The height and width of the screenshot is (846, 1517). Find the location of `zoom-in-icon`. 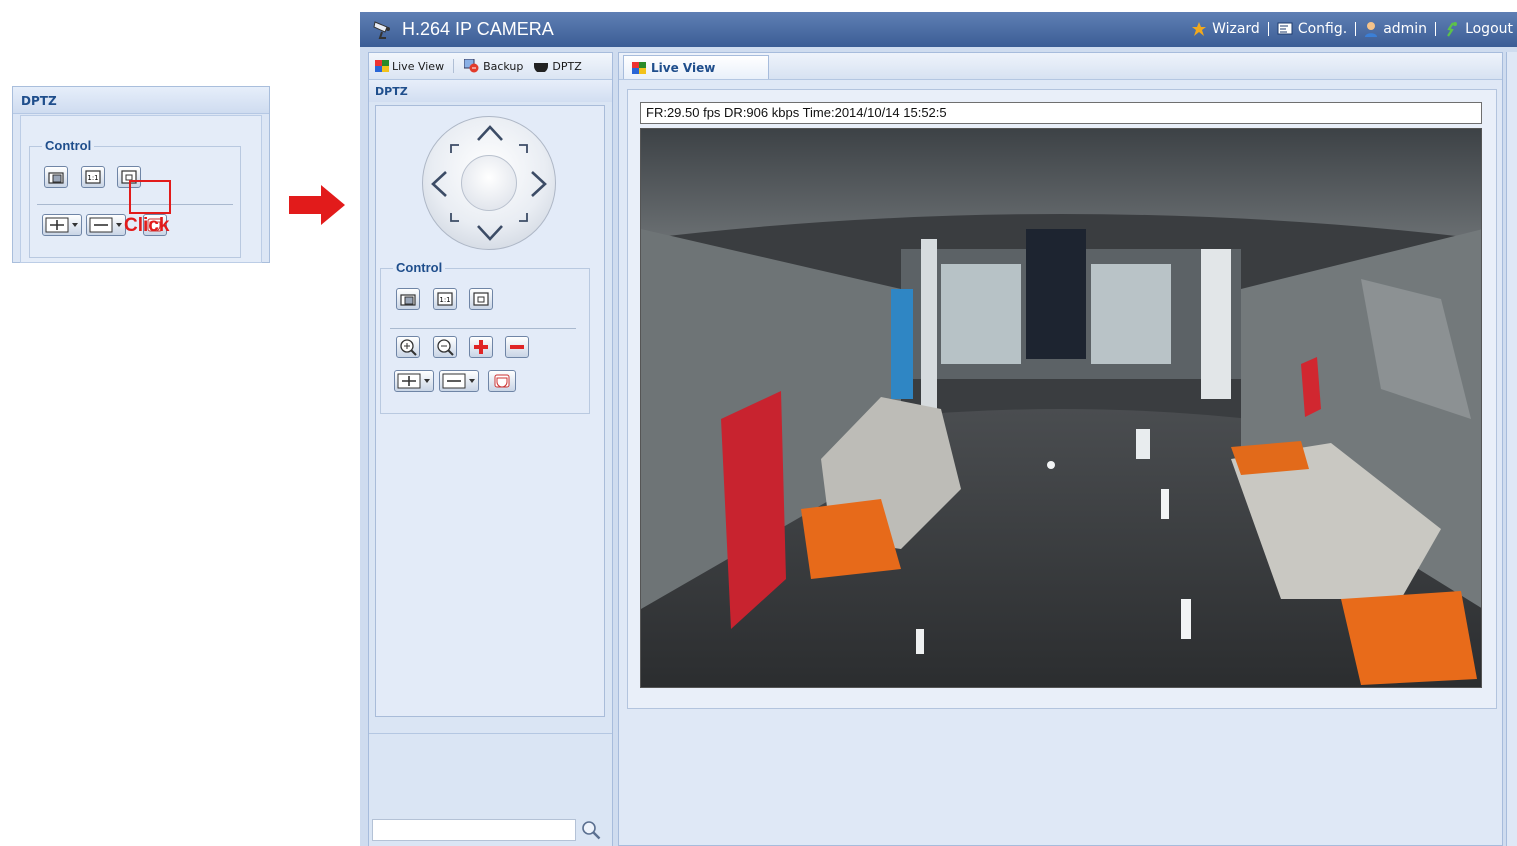

zoom-in-icon is located at coordinates (408, 347).